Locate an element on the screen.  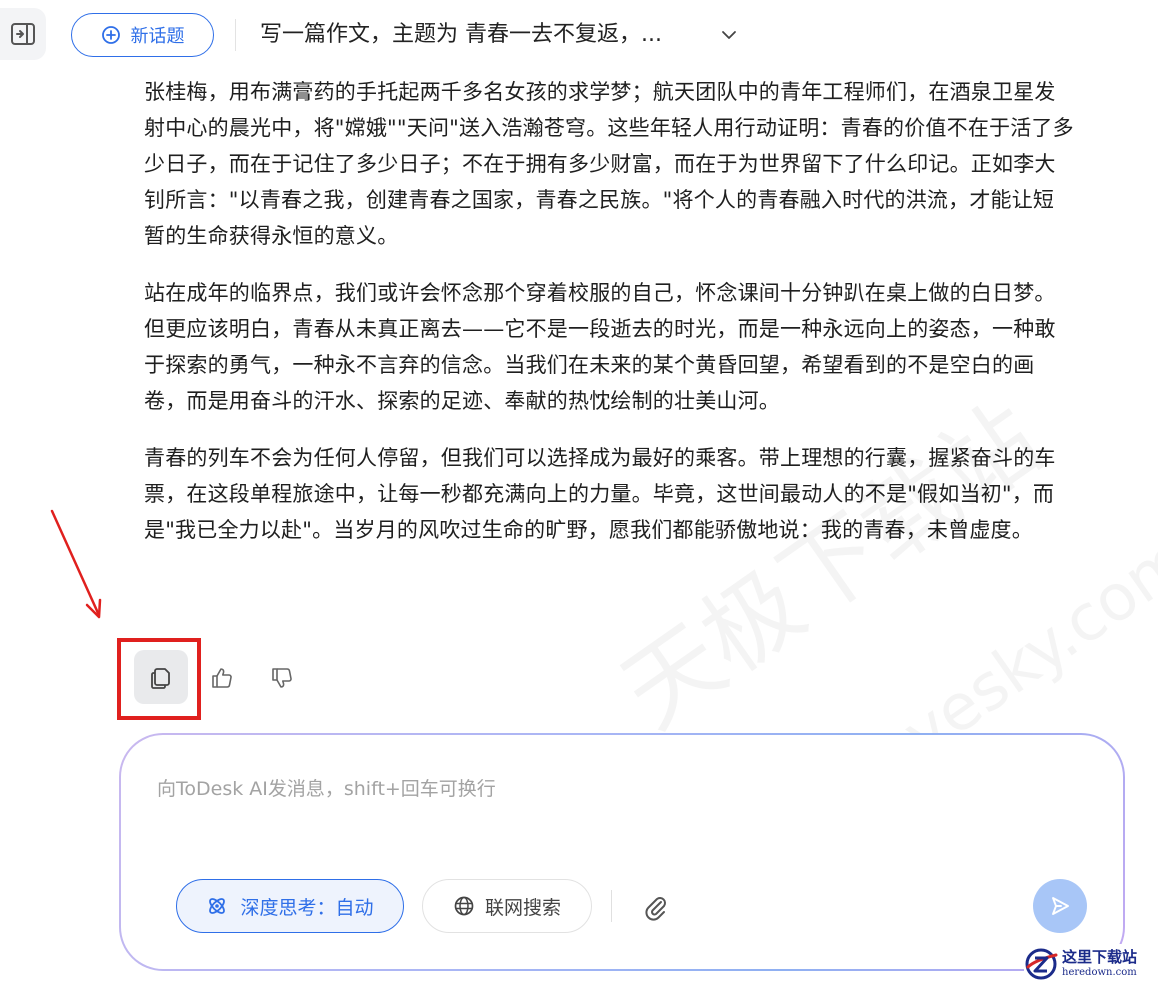
attach-button is located at coordinates (655, 907).